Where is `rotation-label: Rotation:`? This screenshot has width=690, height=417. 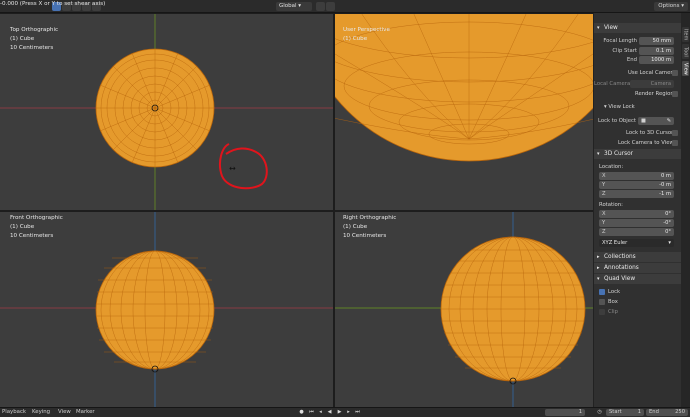
rotation-label: Rotation: is located at coordinates (611, 205).